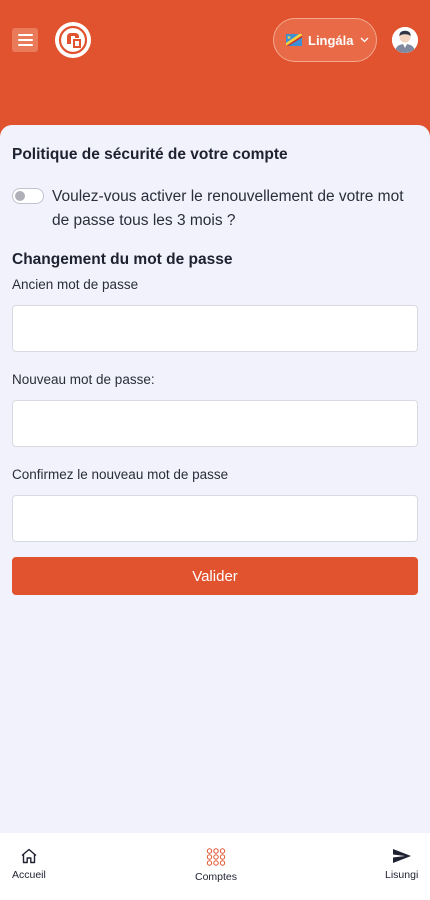 Image resolution: width=430 pixels, height=900 pixels. I want to click on chevron-down-icon, so click(364, 40).